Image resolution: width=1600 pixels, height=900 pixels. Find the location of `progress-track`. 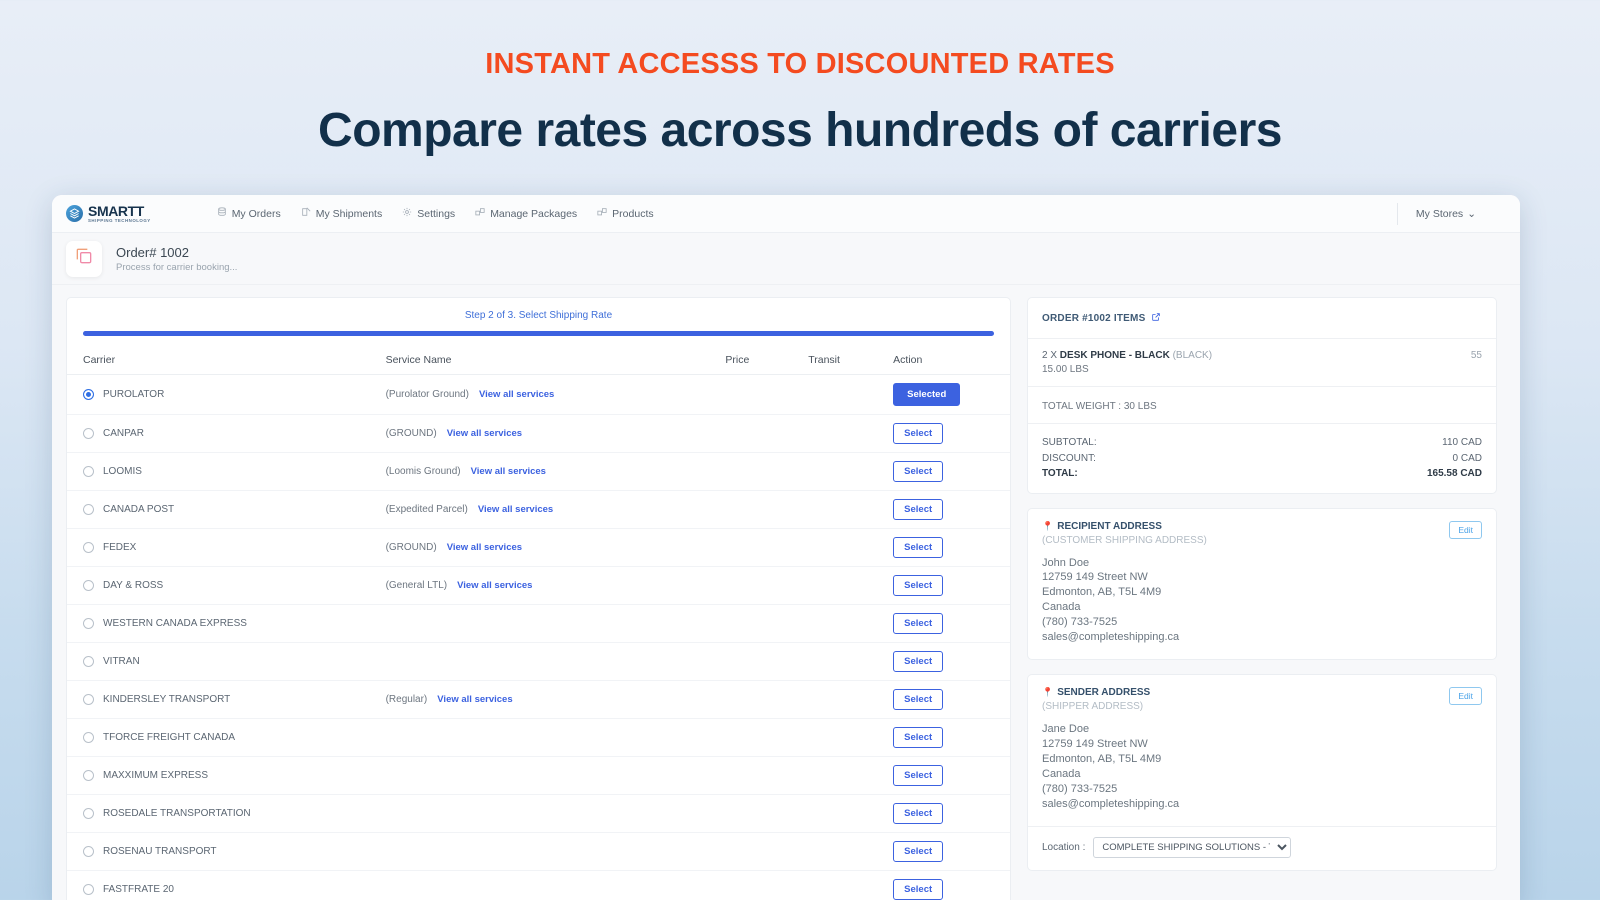

progress-track is located at coordinates (538, 333).